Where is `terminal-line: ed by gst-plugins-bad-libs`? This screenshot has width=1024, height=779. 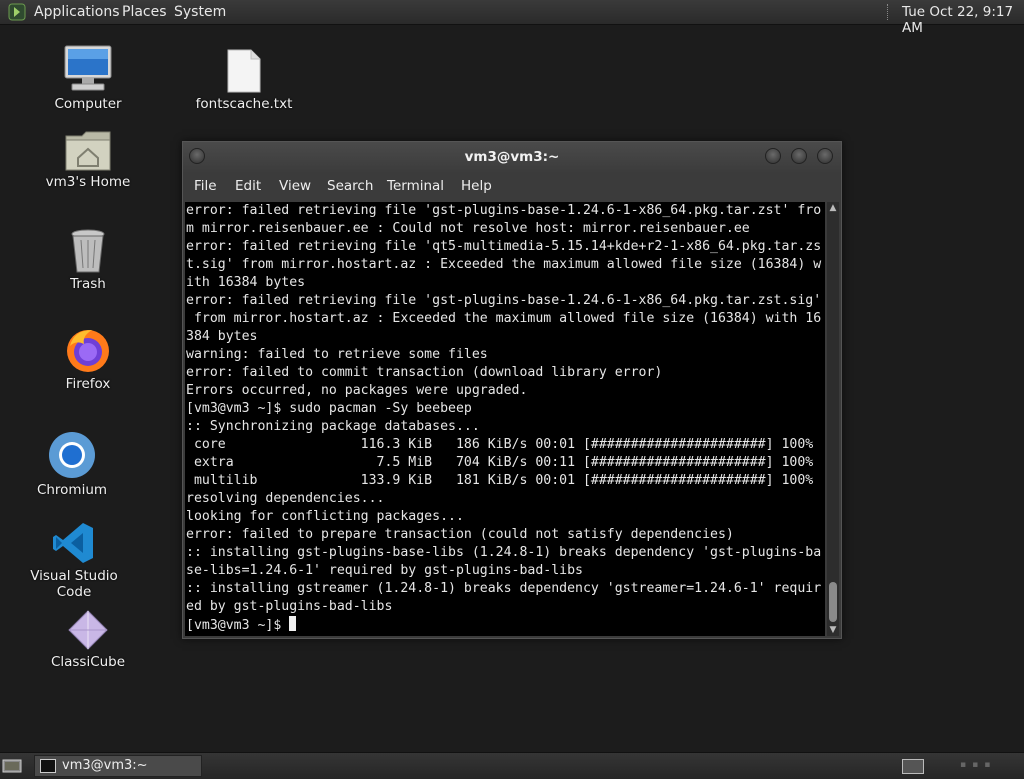
terminal-line: ed by gst-plugins-bad-libs is located at coordinates (289, 606).